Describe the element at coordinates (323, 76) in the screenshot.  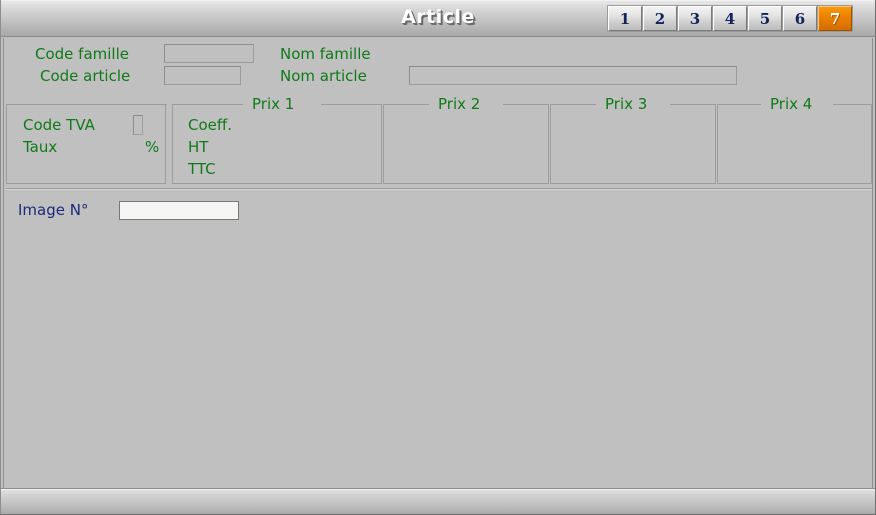
I see `nom-article-label: Nom article` at that location.